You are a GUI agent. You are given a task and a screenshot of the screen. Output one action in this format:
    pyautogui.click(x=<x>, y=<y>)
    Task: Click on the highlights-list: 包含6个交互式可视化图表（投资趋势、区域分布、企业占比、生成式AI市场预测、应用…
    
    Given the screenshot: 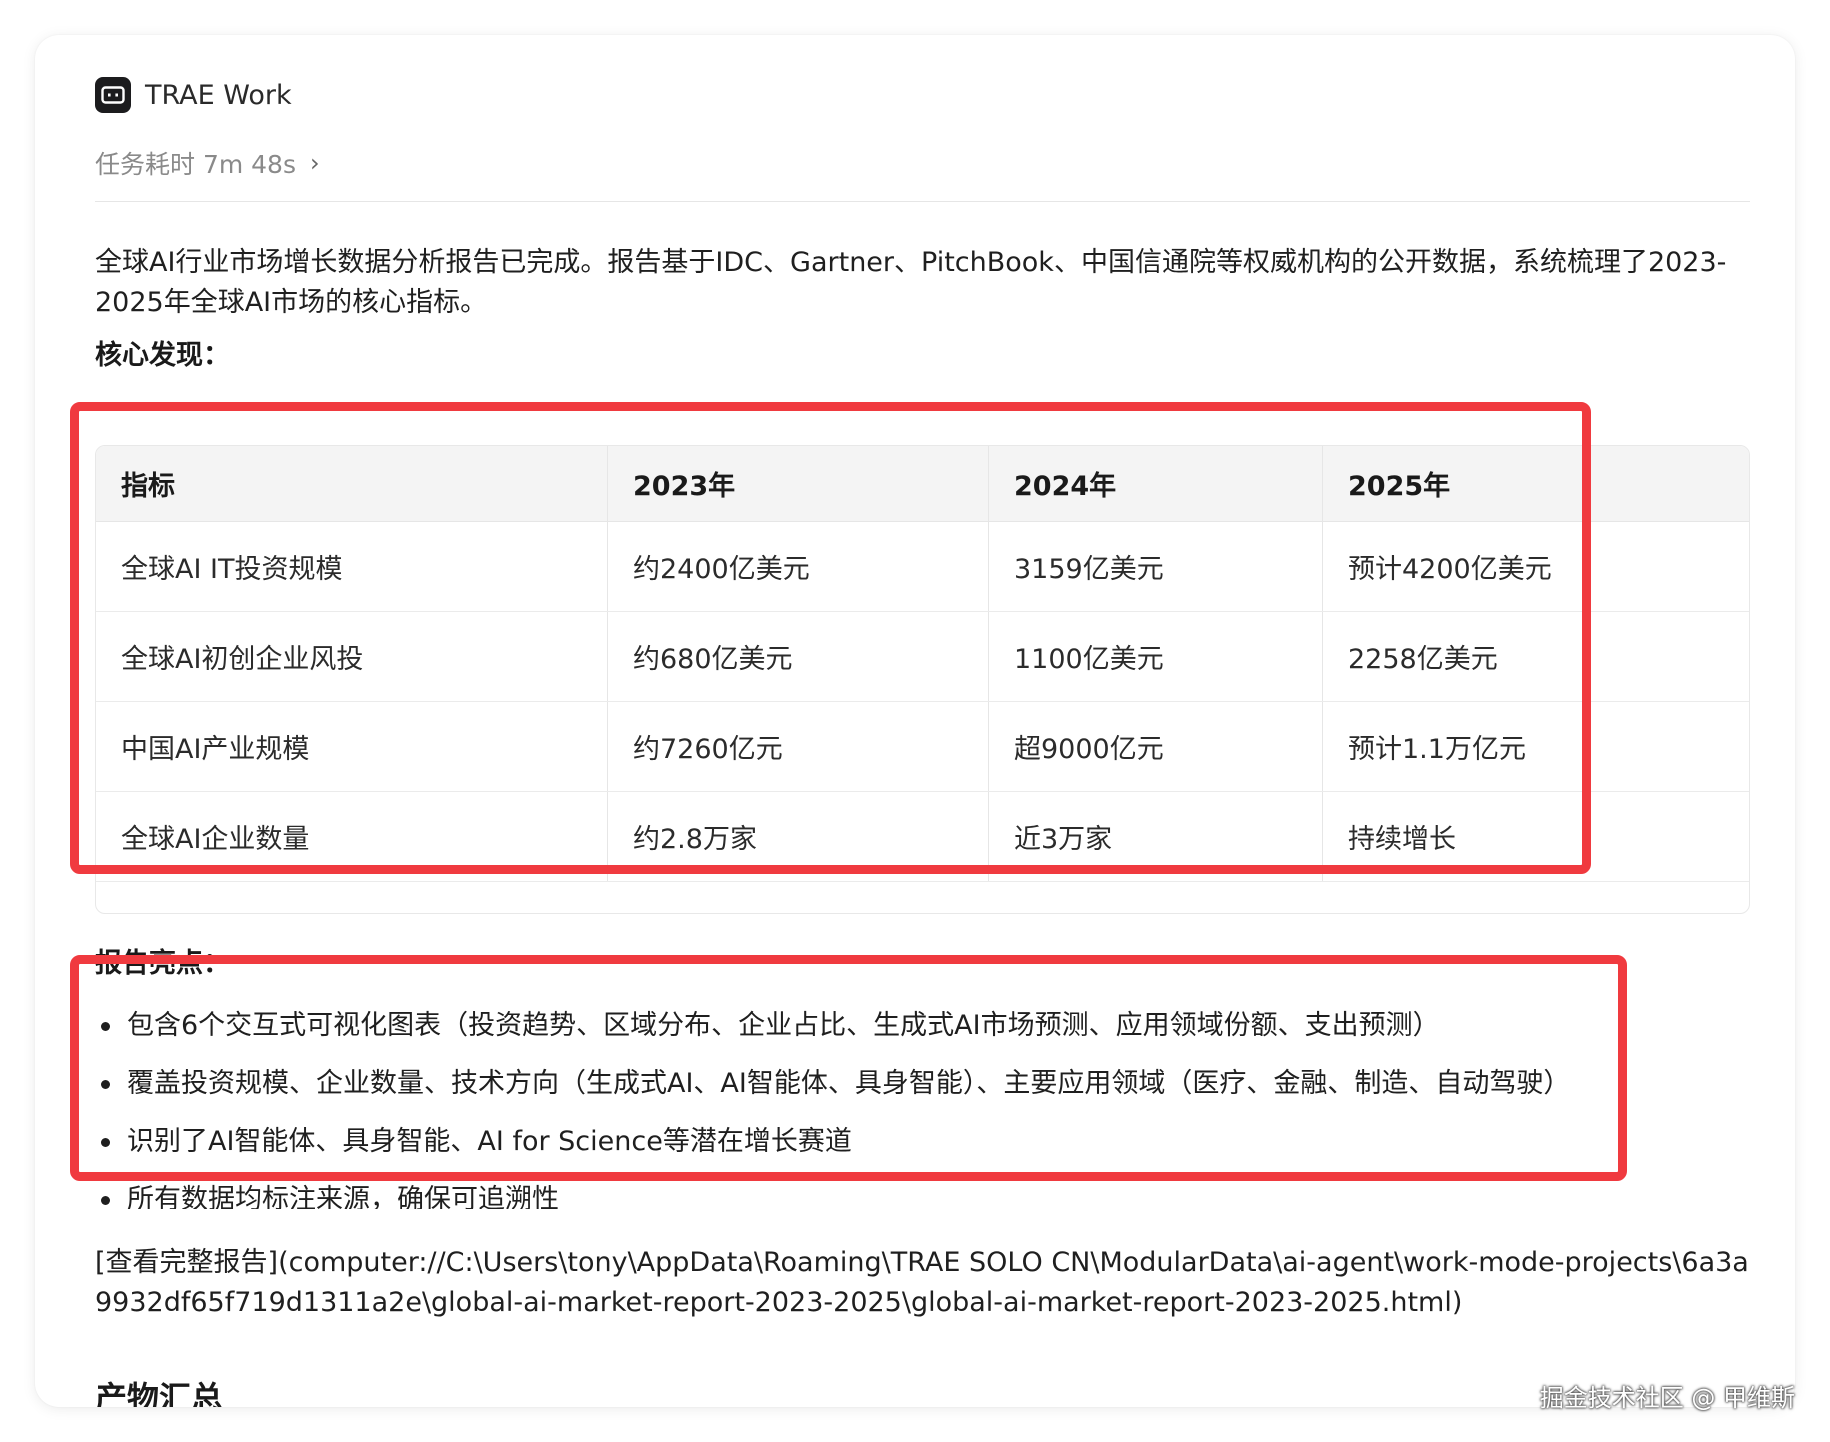 What is the action you would take?
    pyautogui.click(x=922, y=1103)
    